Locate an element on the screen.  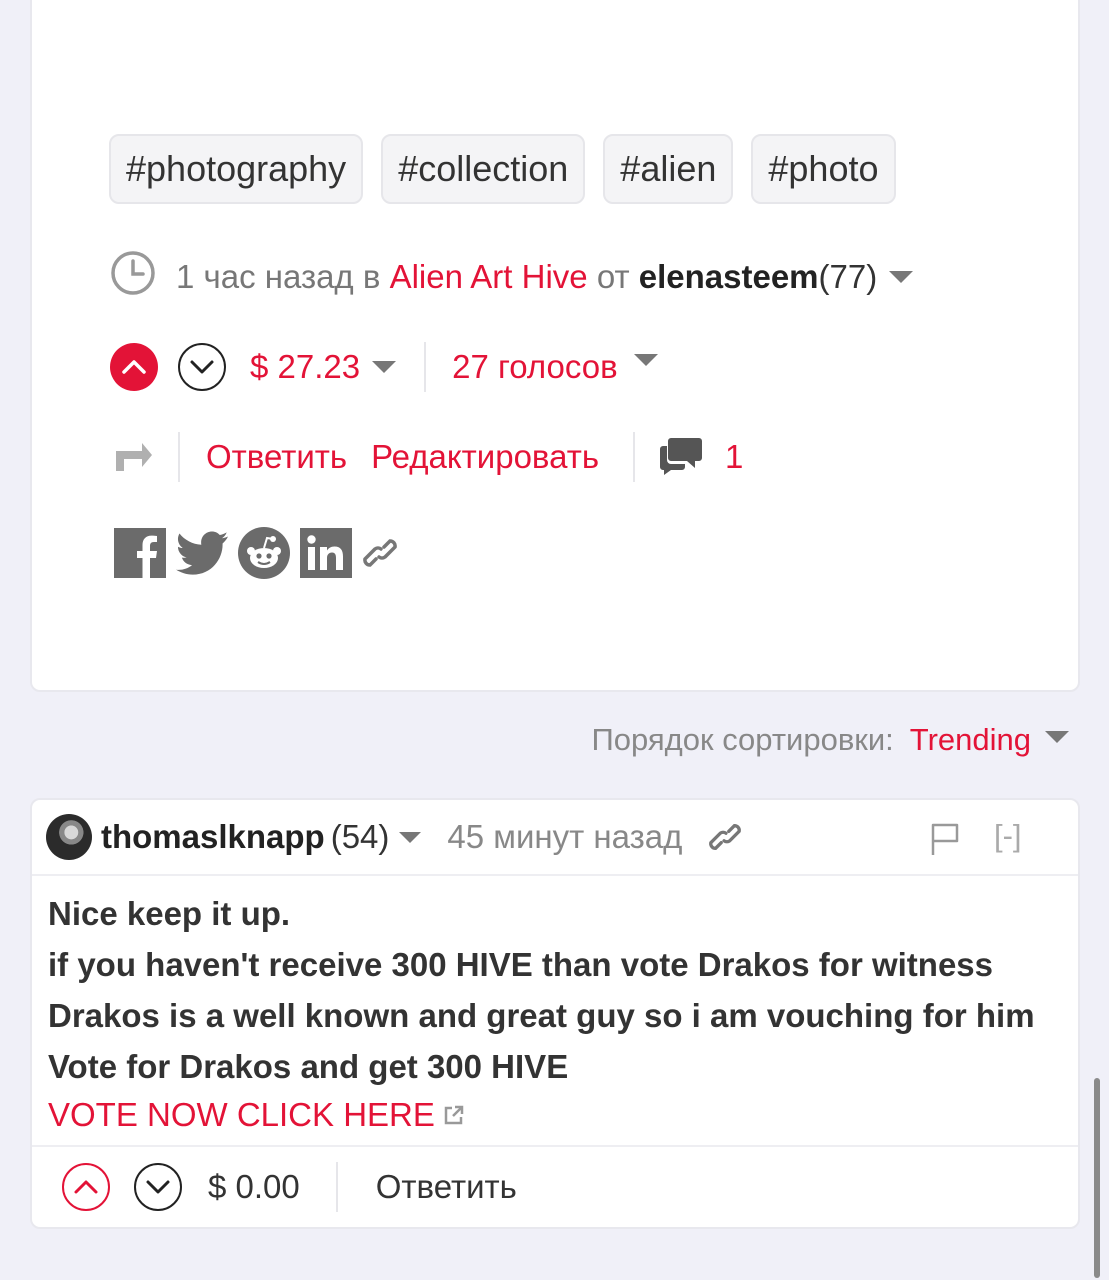
comment-downvote-button is located at coordinates (158, 1187).